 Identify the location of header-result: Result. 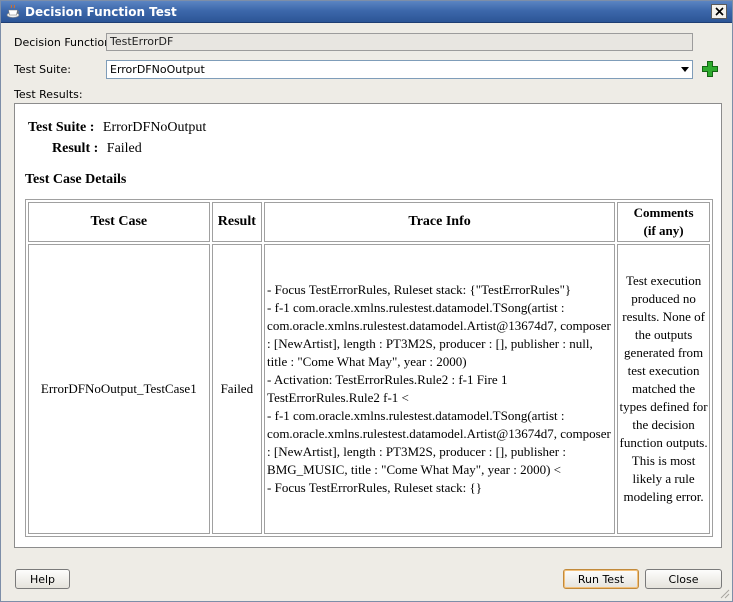
(237, 222).